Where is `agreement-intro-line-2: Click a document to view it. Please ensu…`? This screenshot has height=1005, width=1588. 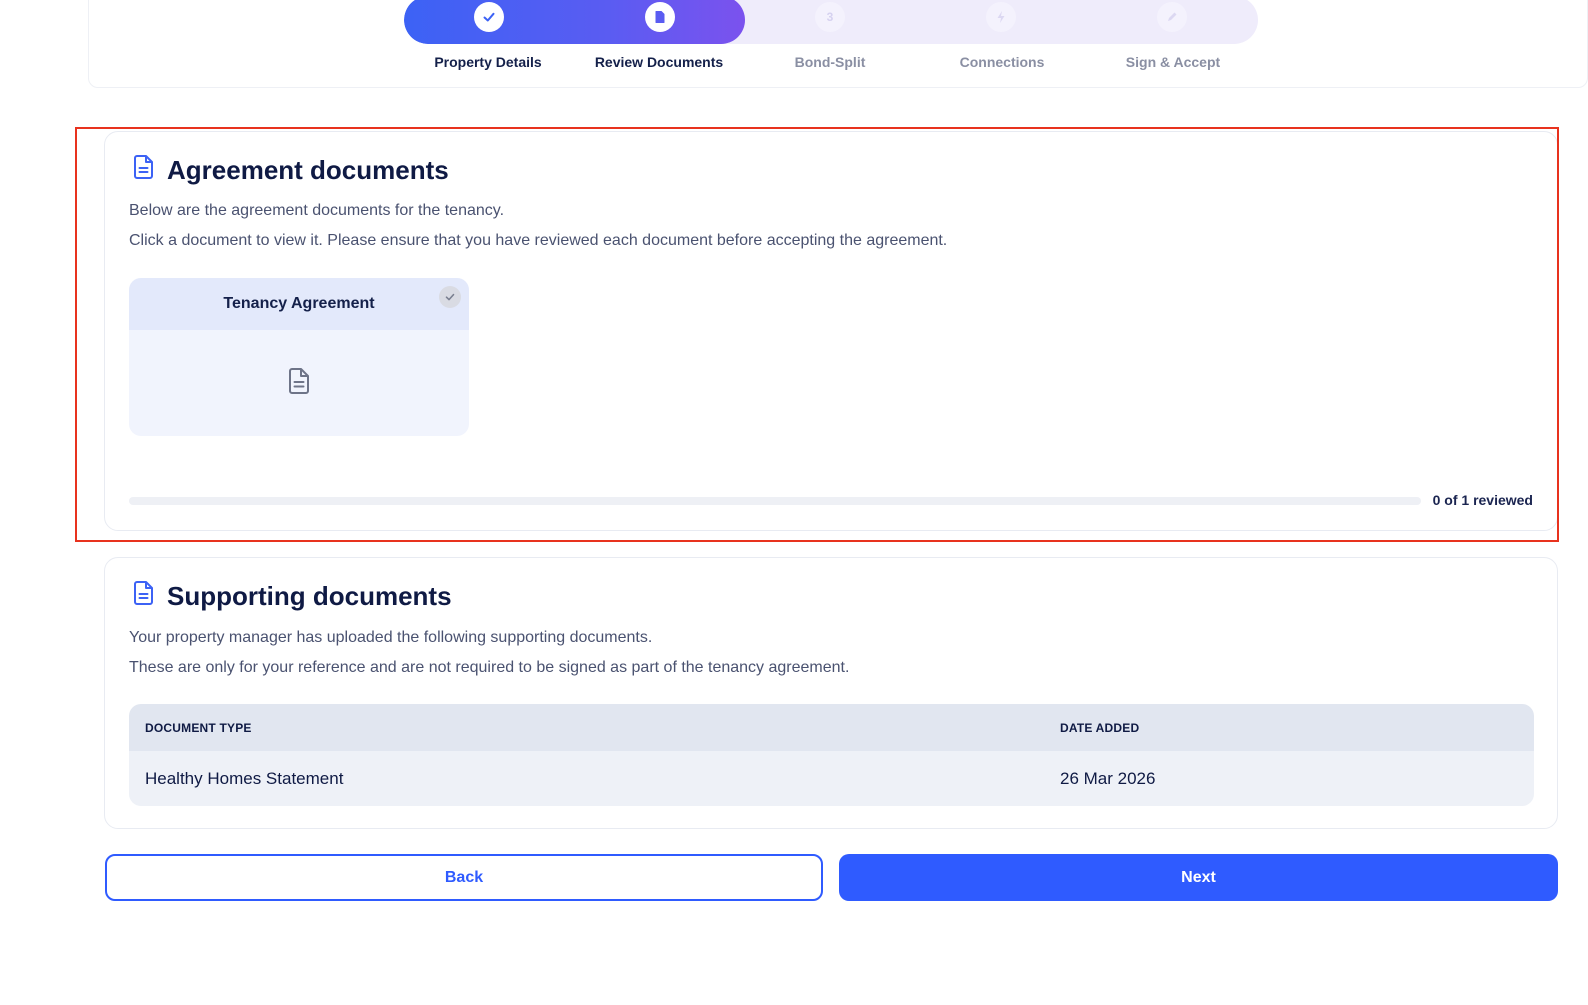
agreement-intro-line-2: Click a document to view it. Please ensu… is located at coordinates (538, 240).